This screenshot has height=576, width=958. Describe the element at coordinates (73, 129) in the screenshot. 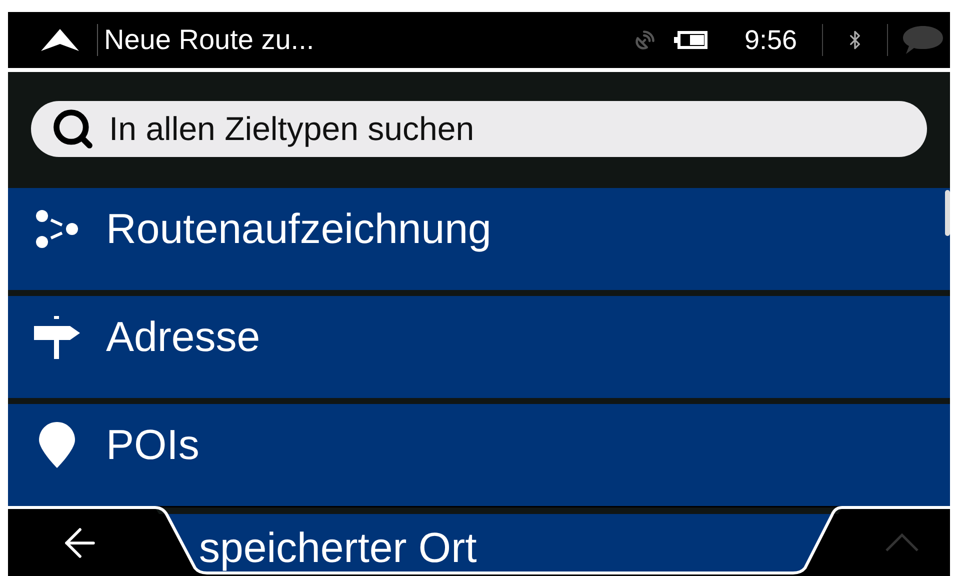

I see `search-icon` at that location.